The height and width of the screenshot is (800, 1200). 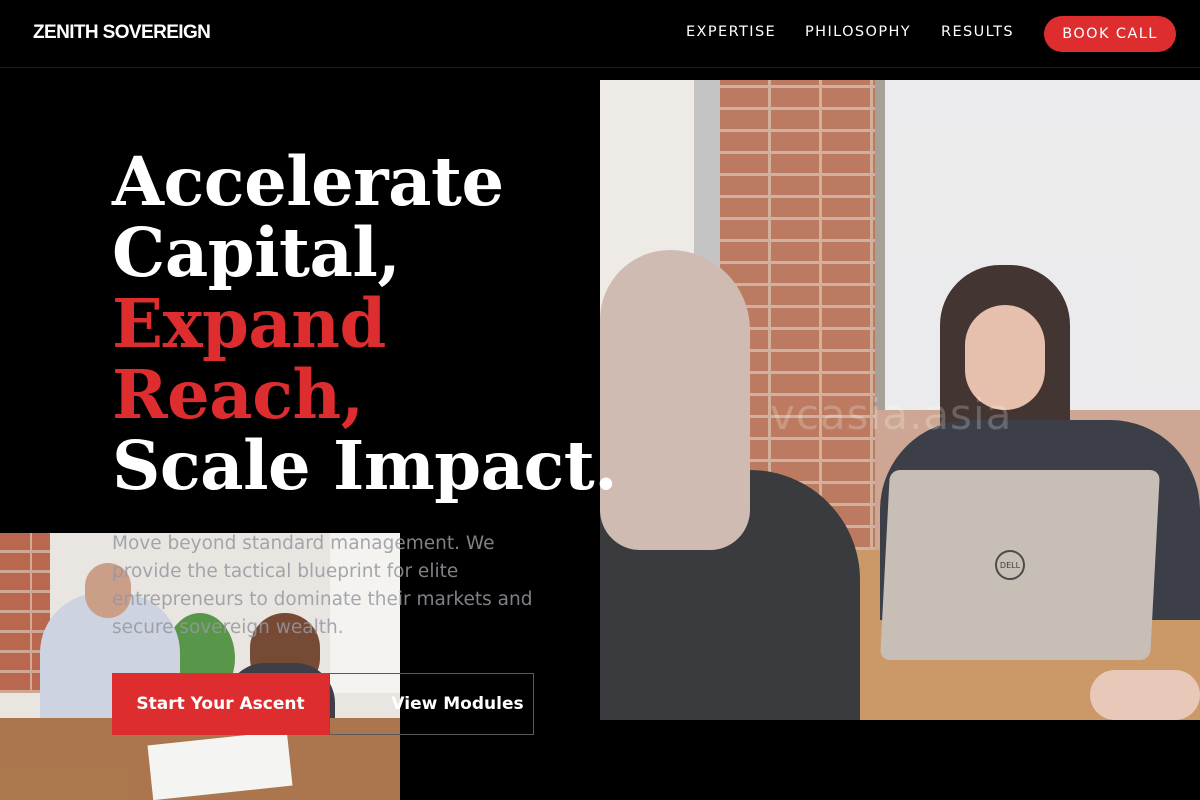 What do you see at coordinates (249, 323) in the screenshot?
I see `headline-line-3: Expand` at bounding box center [249, 323].